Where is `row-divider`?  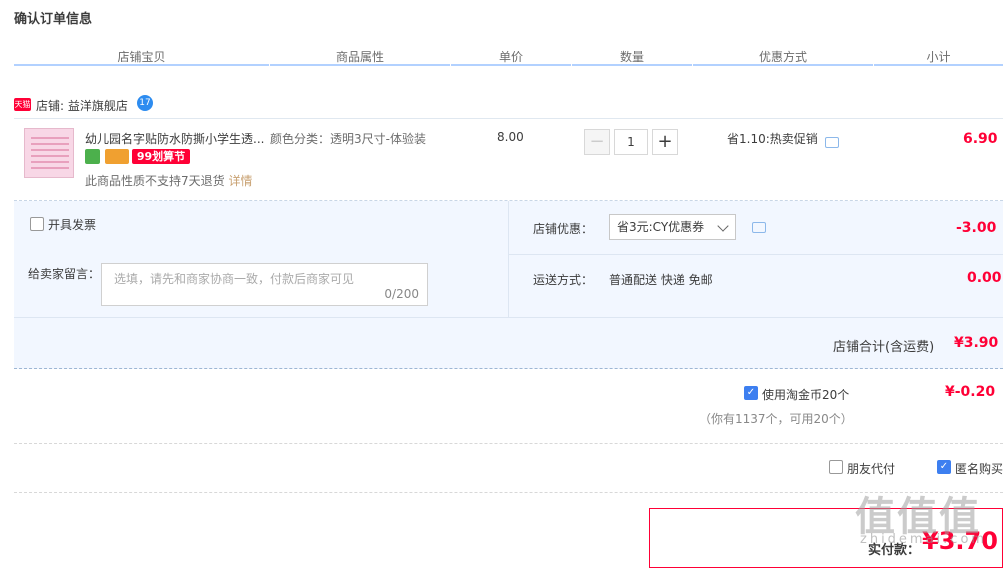 row-divider is located at coordinates (755, 254).